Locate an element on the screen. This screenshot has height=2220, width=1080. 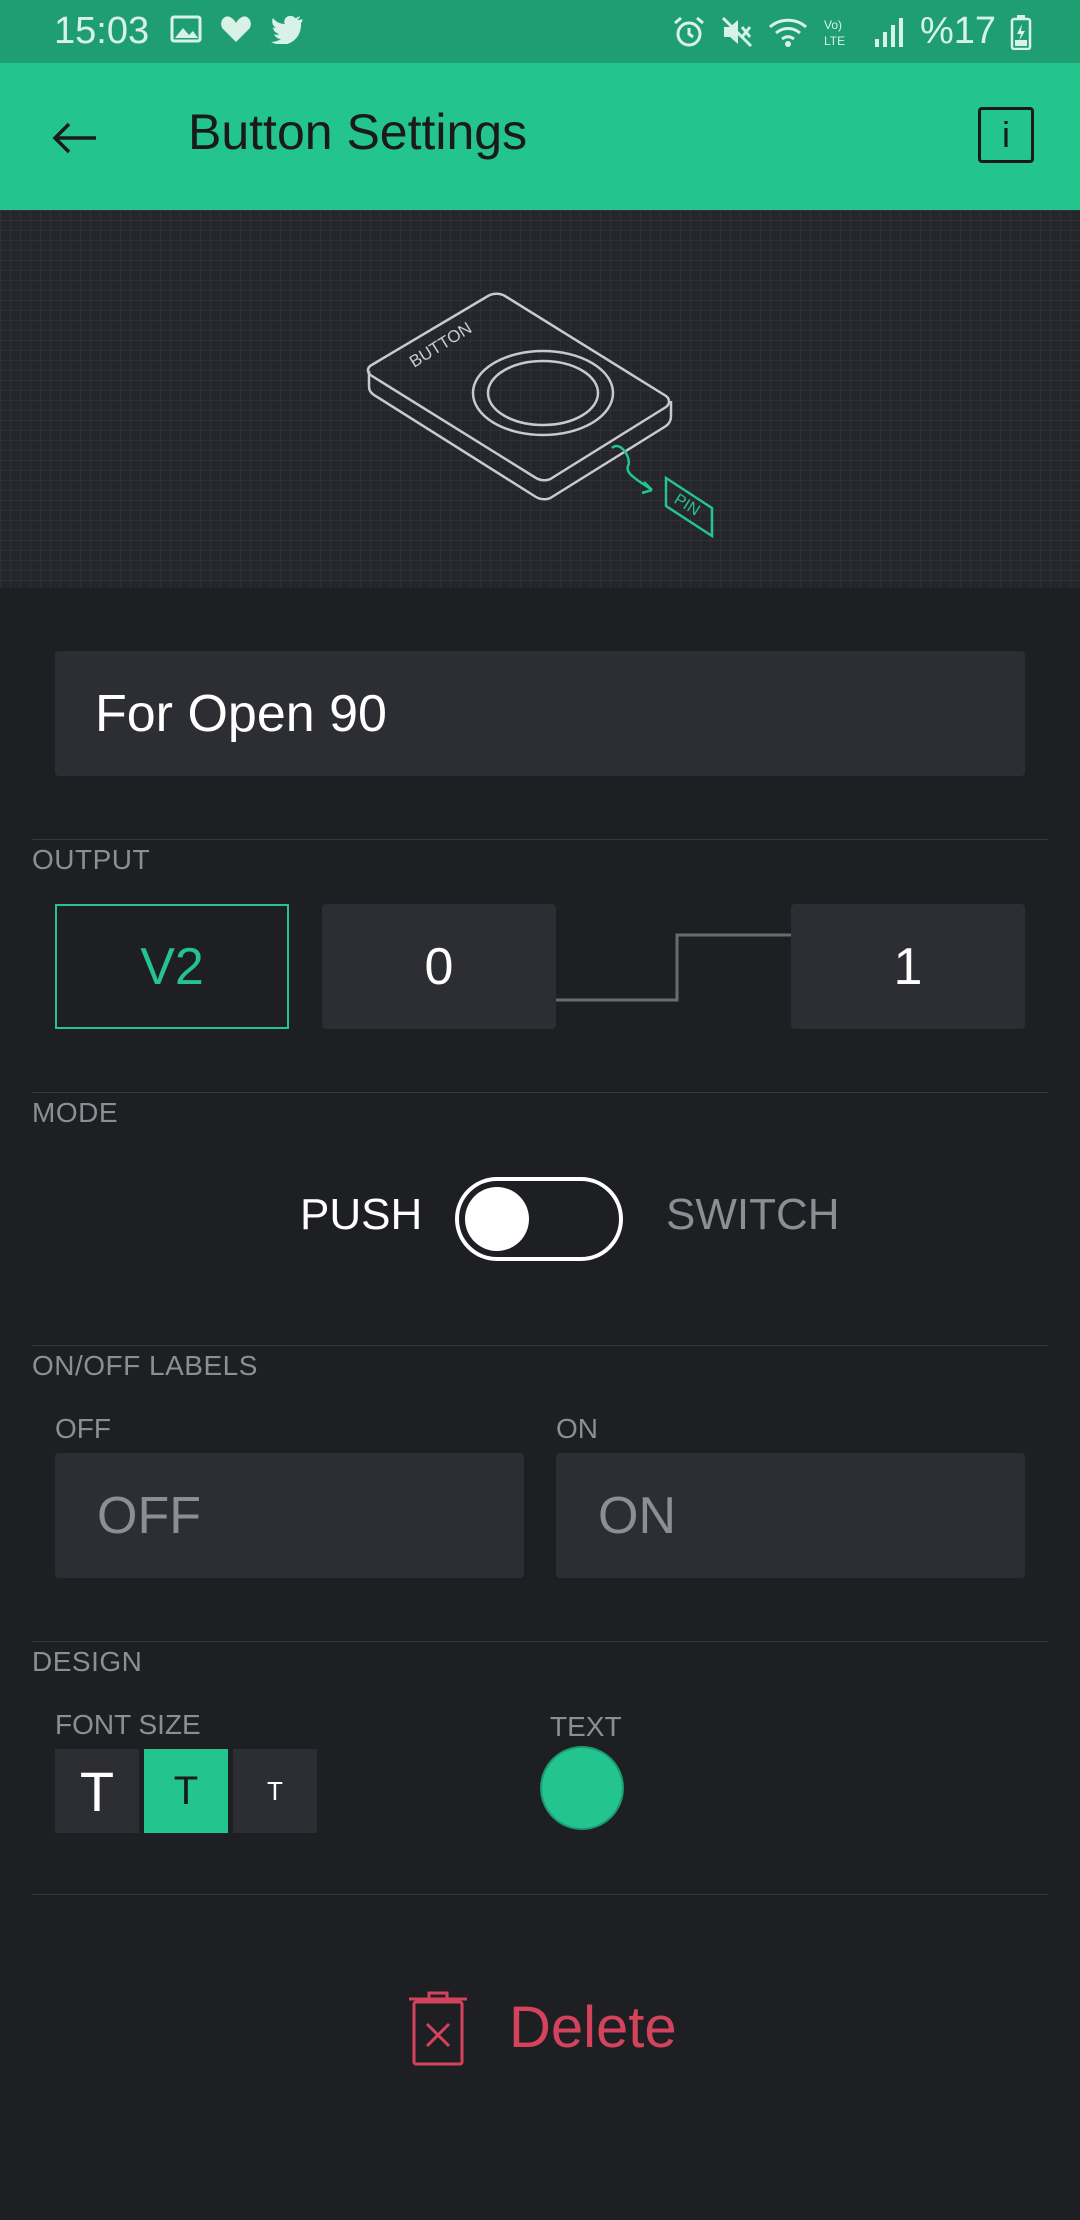
battery-icon is located at coordinates (1021, 32).